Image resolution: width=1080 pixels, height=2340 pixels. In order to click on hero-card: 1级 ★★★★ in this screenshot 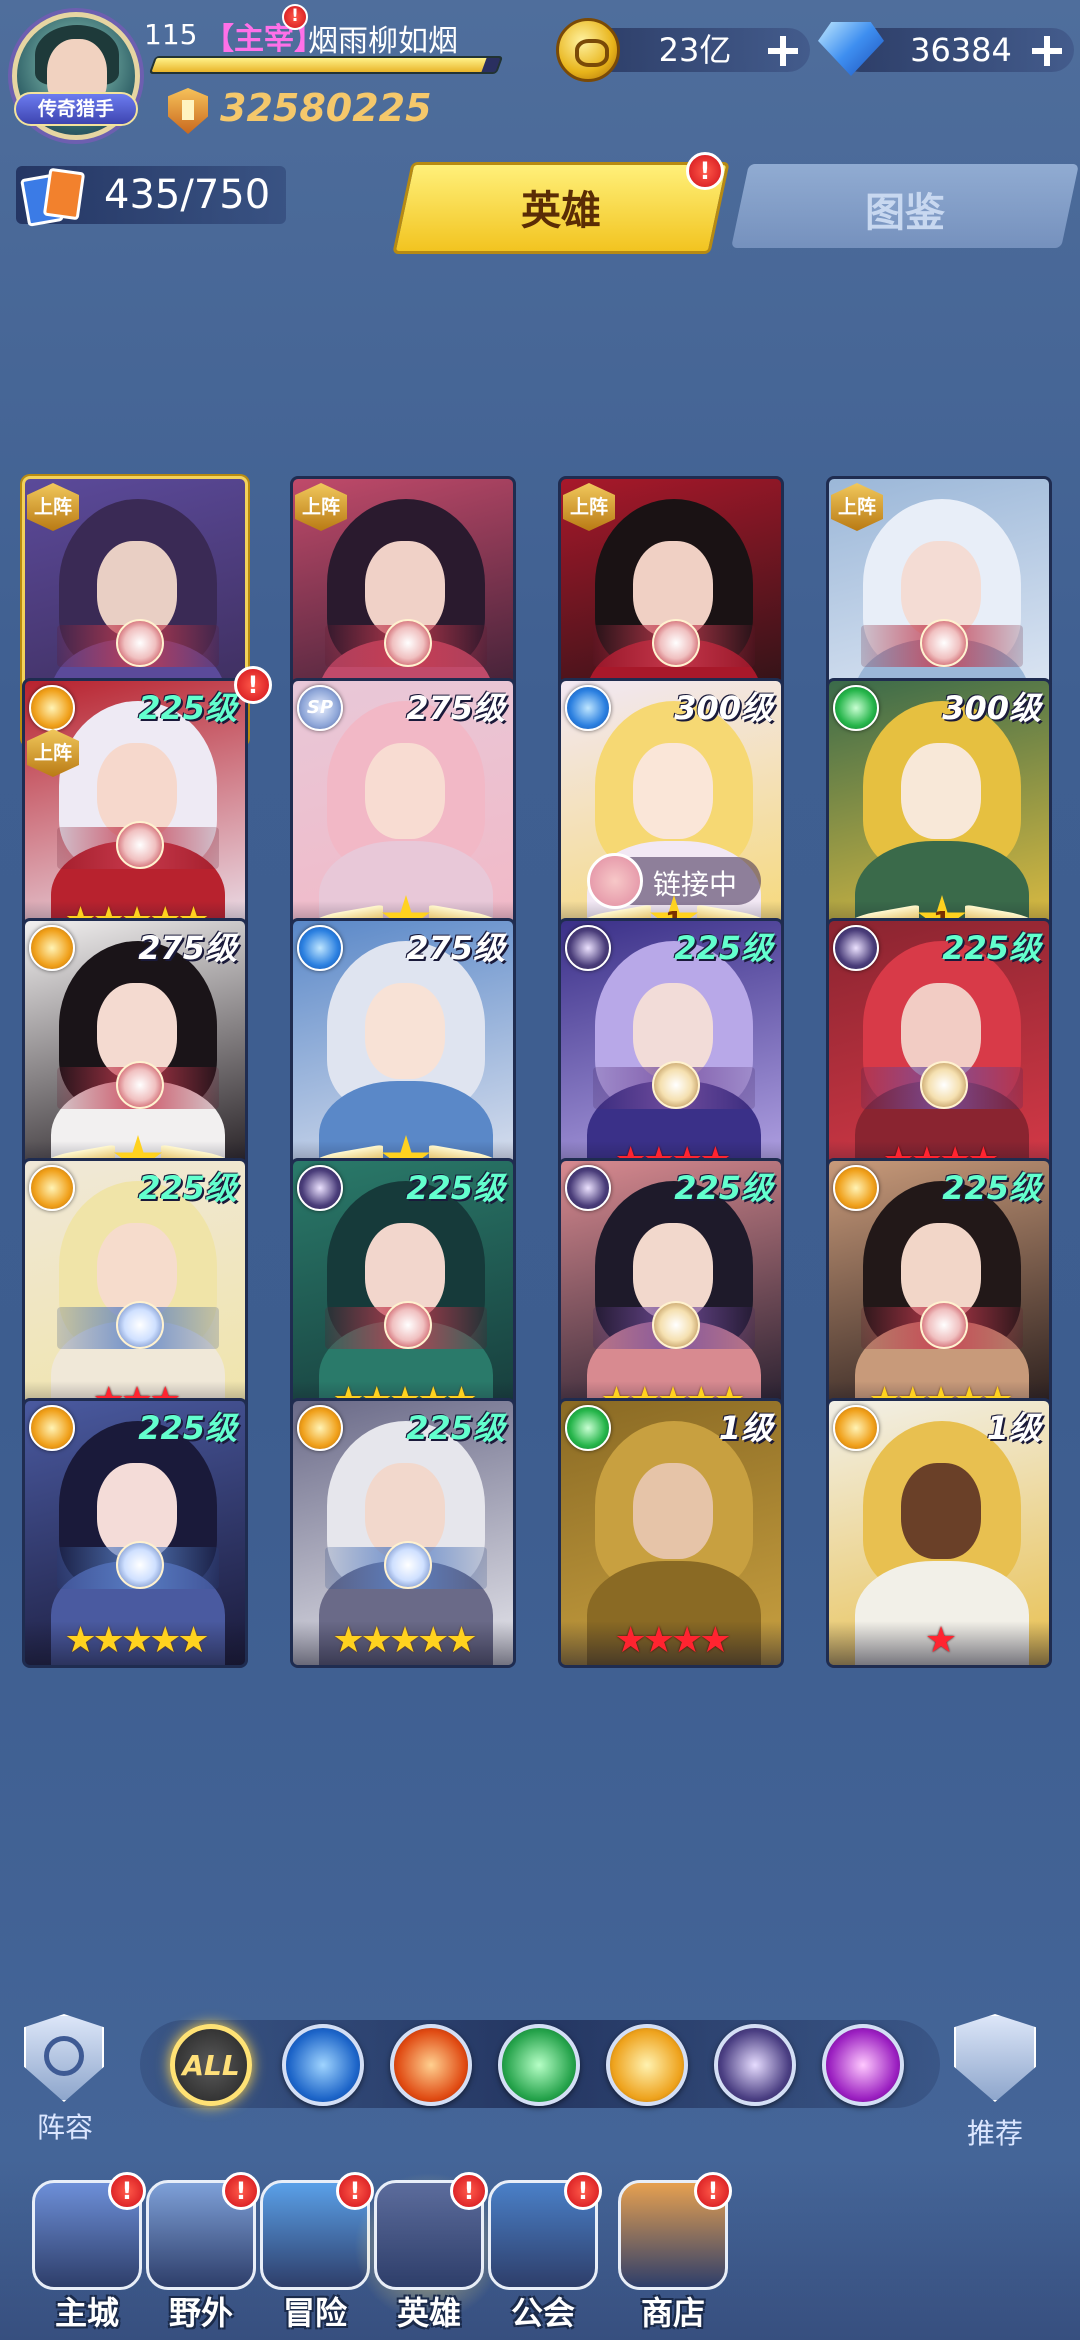, I will do `click(671, 1533)`.